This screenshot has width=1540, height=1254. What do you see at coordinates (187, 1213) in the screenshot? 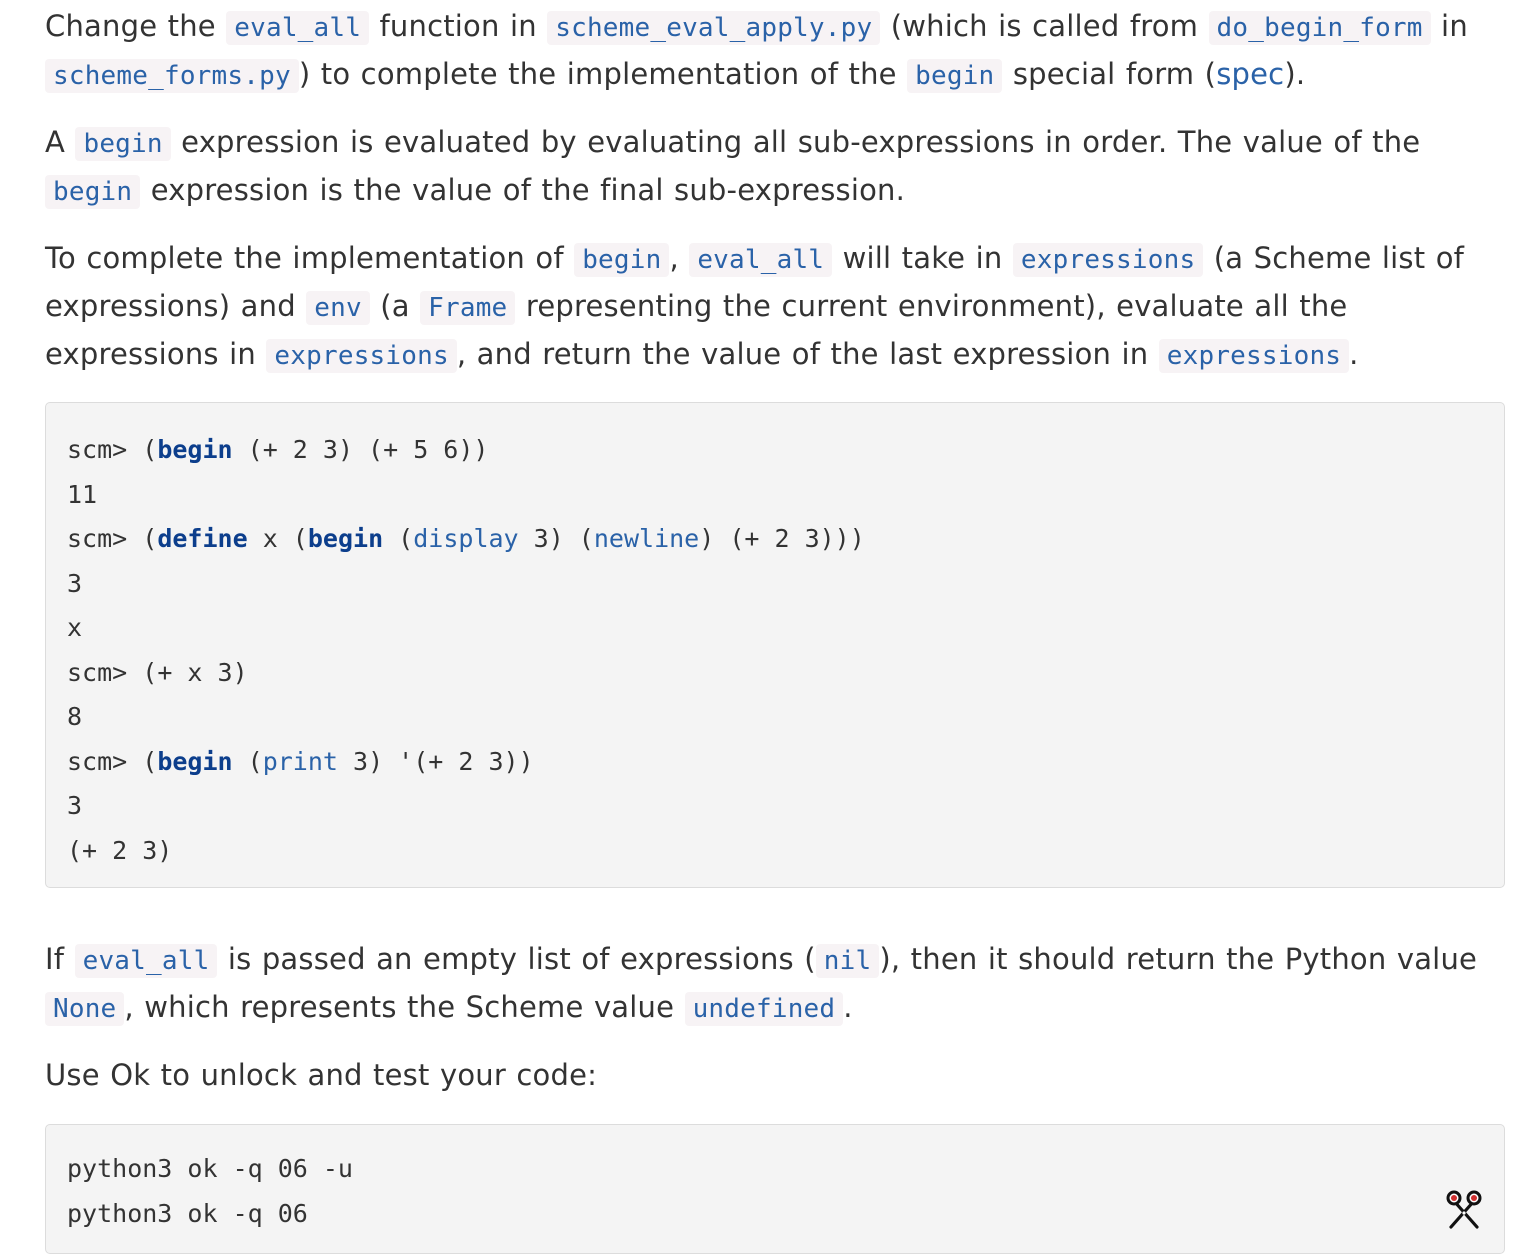
I see `command-line: python3 ok -q 06` at bounding box center [187, 1213].